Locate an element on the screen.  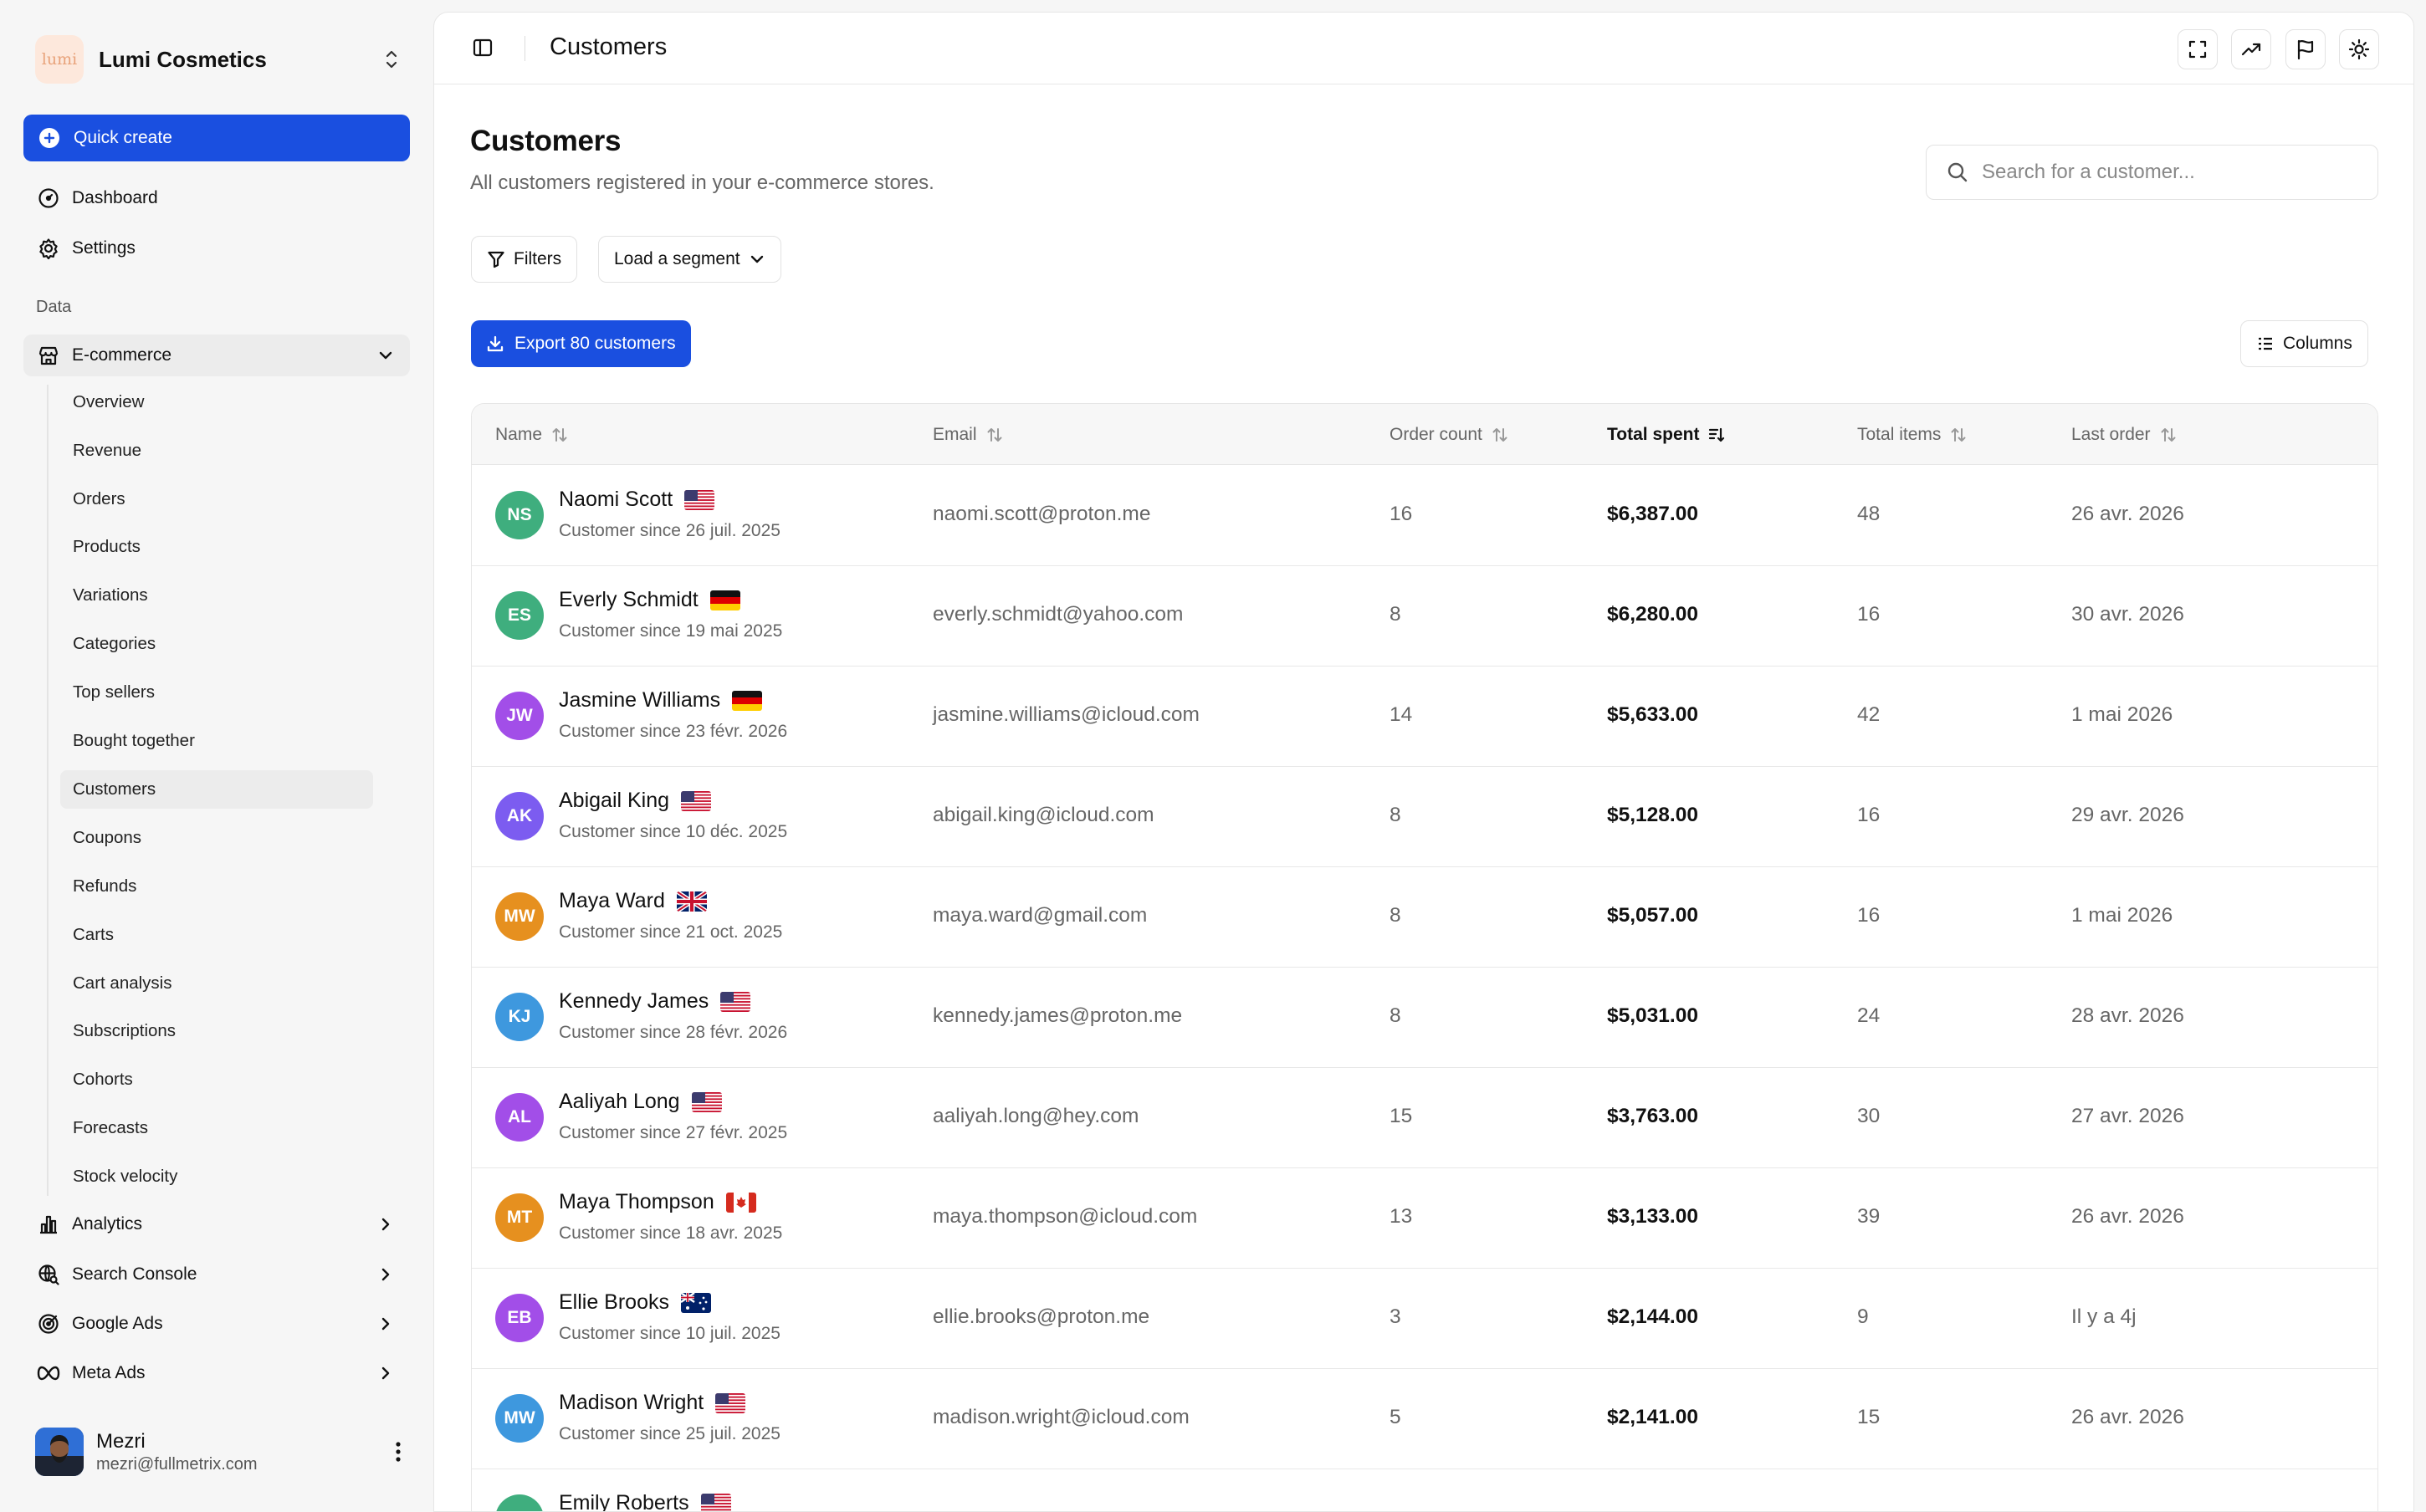
column-header-name: Name is located at coordinates (532, 434).